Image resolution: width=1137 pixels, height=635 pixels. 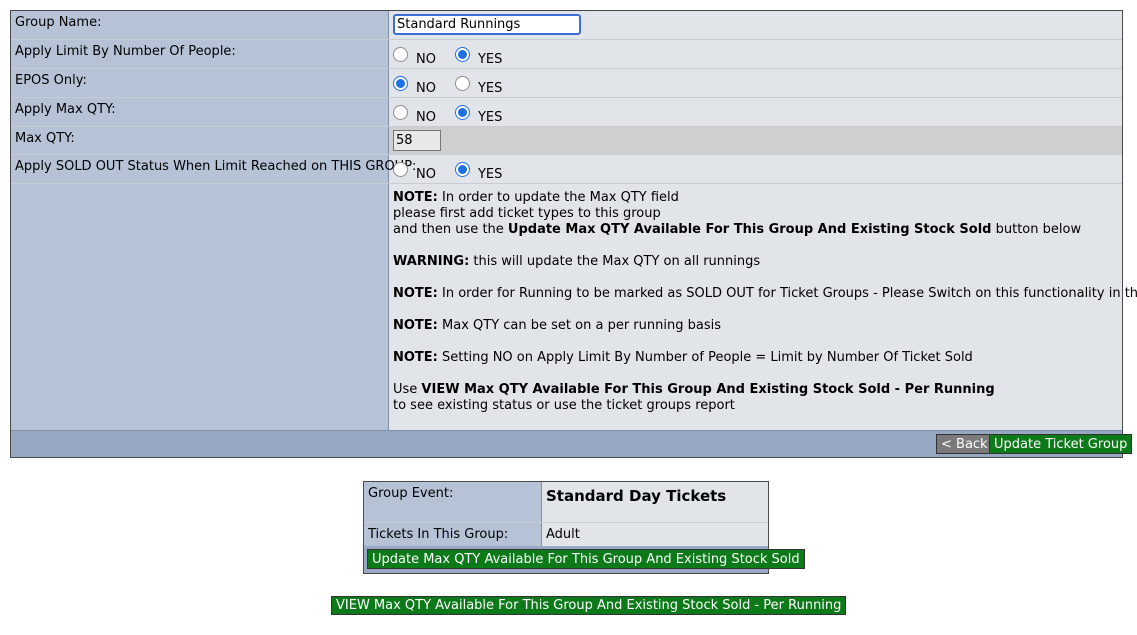 I want to click on group-name-label: Group Name:, so click(x=200, y=25).